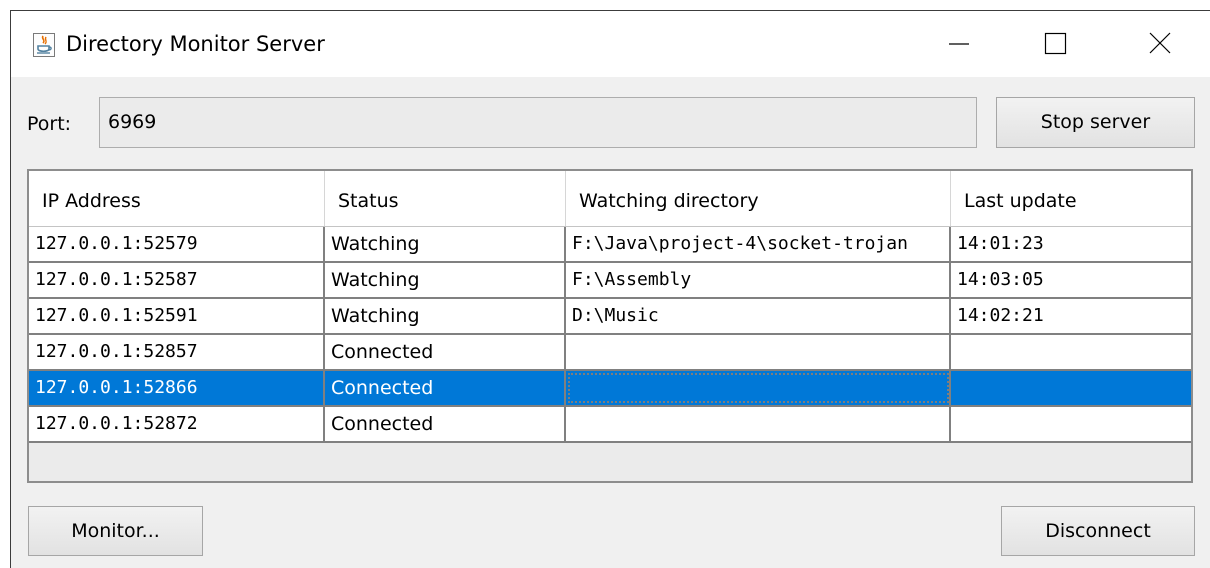 This screenshot has height=568, width=1210. What do you see at coordinates (1071, 198) in the screenshot?
I see `column-header-last-update: Last update` at bounding box center [1071, 198].